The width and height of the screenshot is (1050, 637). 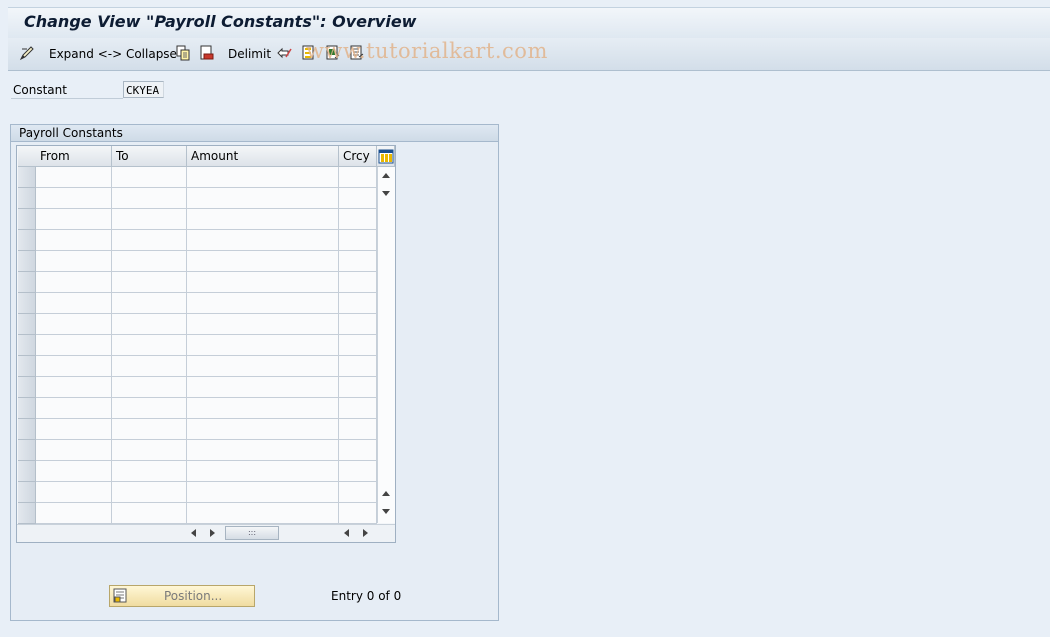 What do you see at coordinates (386, 345) in the screenshot?
I see `vertical-scrollbar` at bounding box center [386, 345].